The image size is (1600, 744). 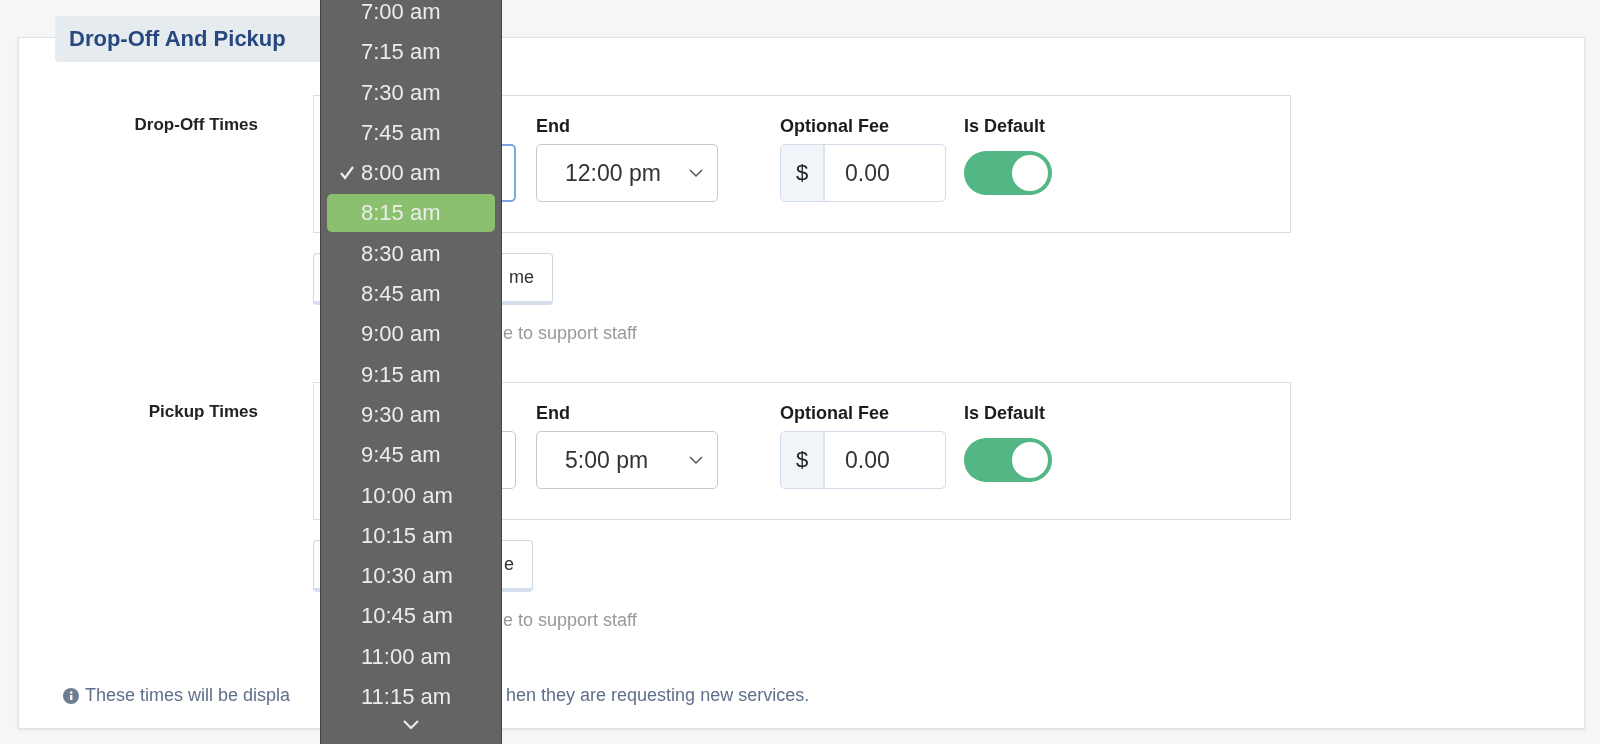 What do you see at coordinates (411, 92) in the screenshot?
I see `time-option: 7:30 am` at bounding box center [411, 92].